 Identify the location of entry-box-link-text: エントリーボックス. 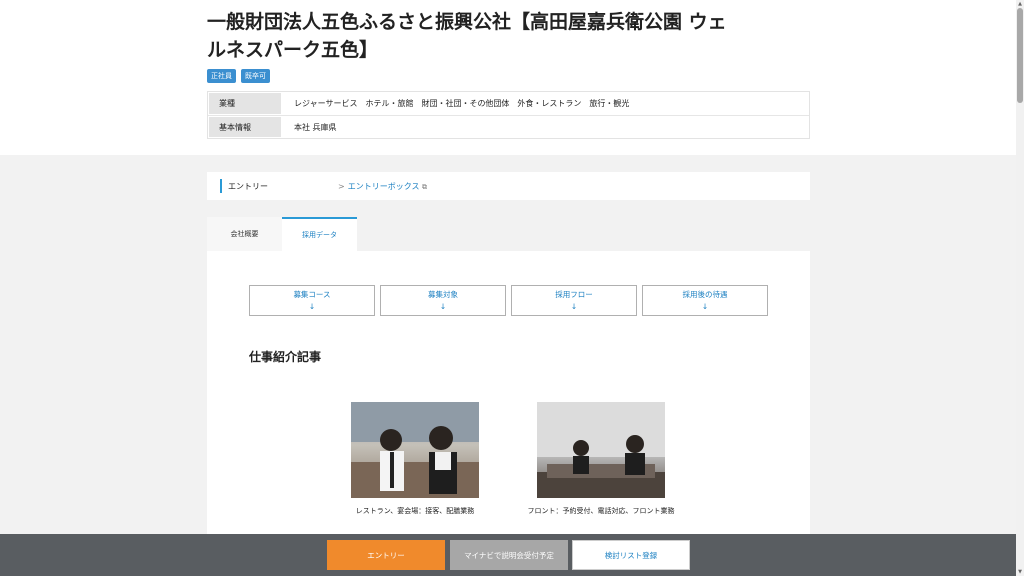
(383, 186).